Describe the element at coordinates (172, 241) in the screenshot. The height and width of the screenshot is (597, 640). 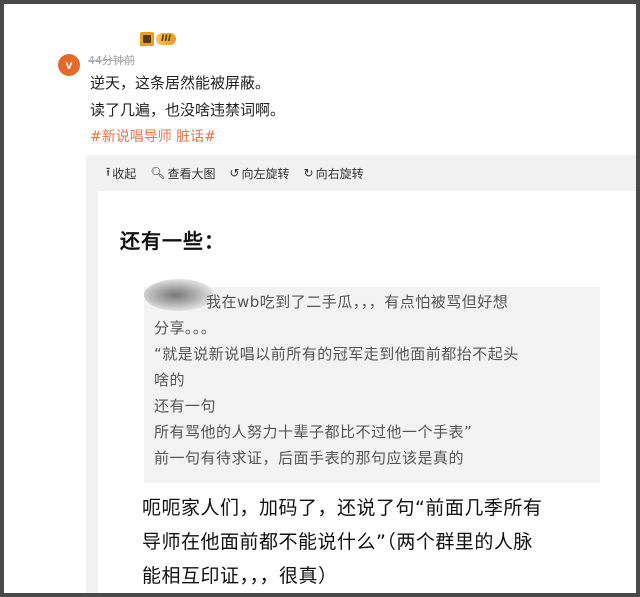
I see `image-heading: 还有一些：` at that location.